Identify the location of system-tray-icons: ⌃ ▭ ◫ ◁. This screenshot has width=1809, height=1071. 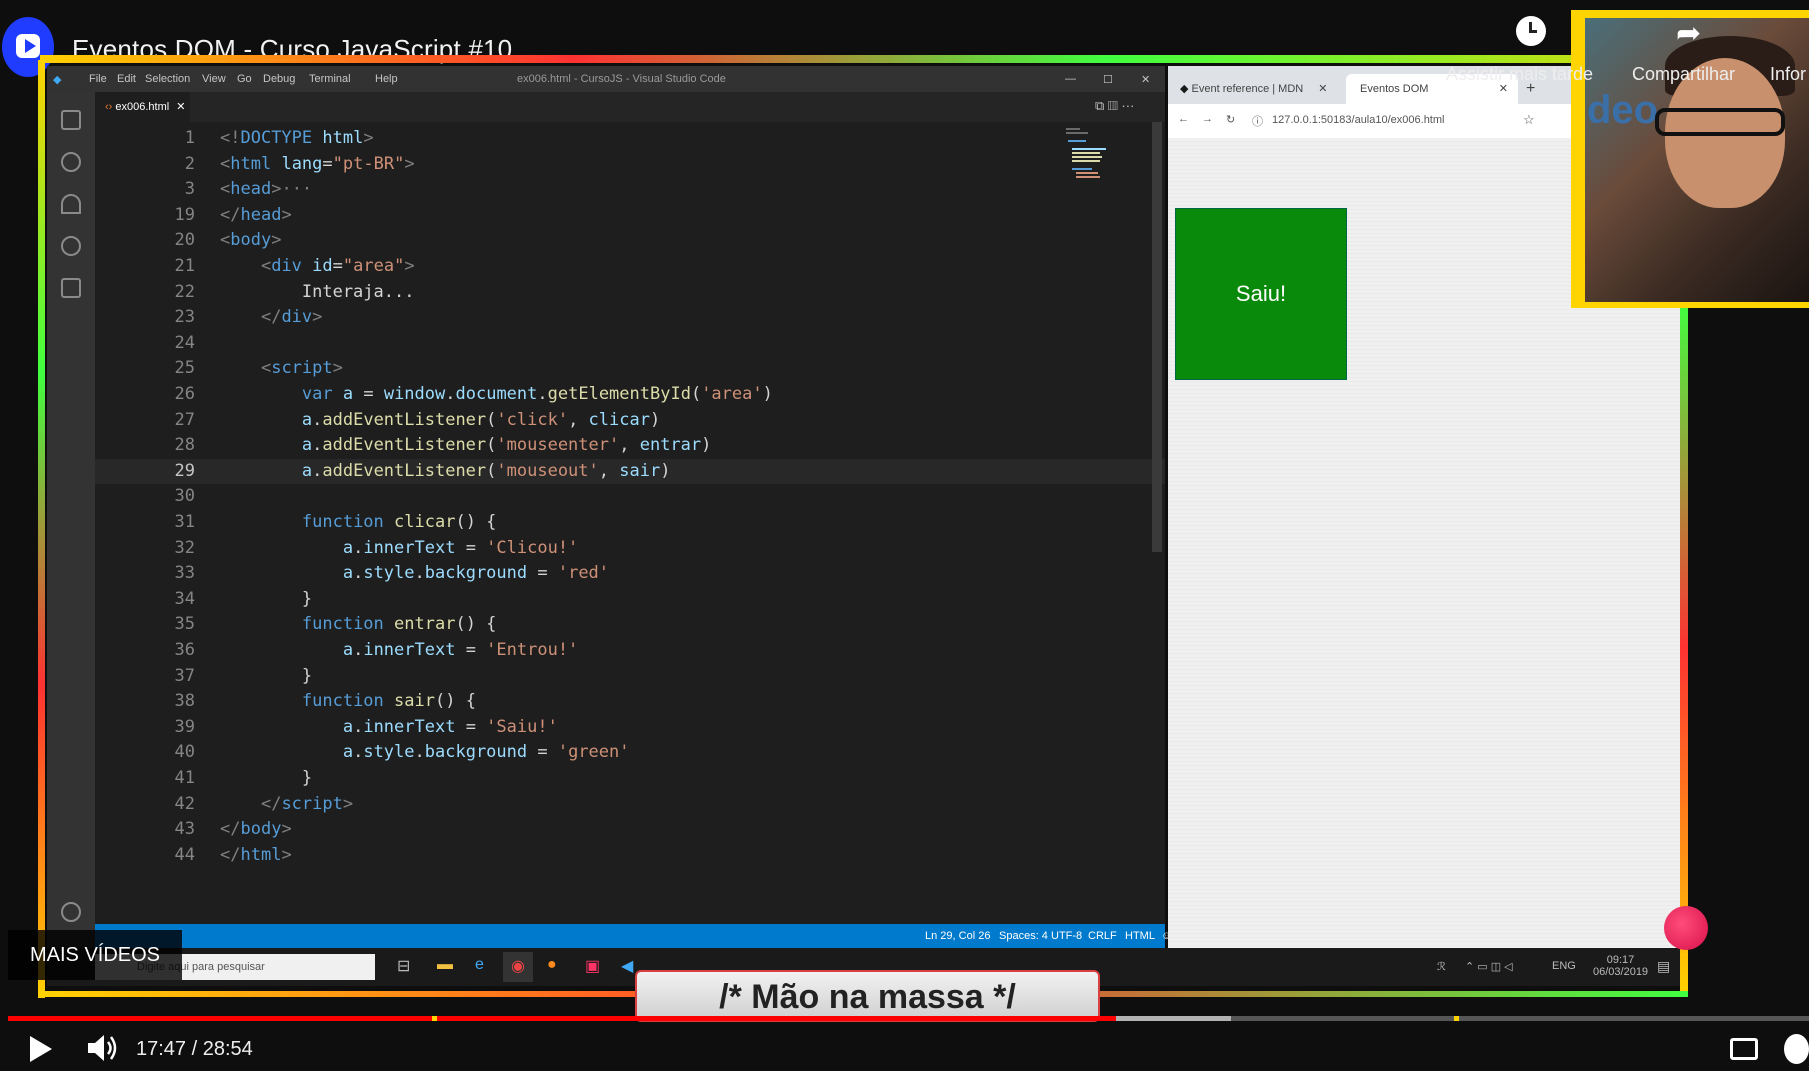
(1489, 966).